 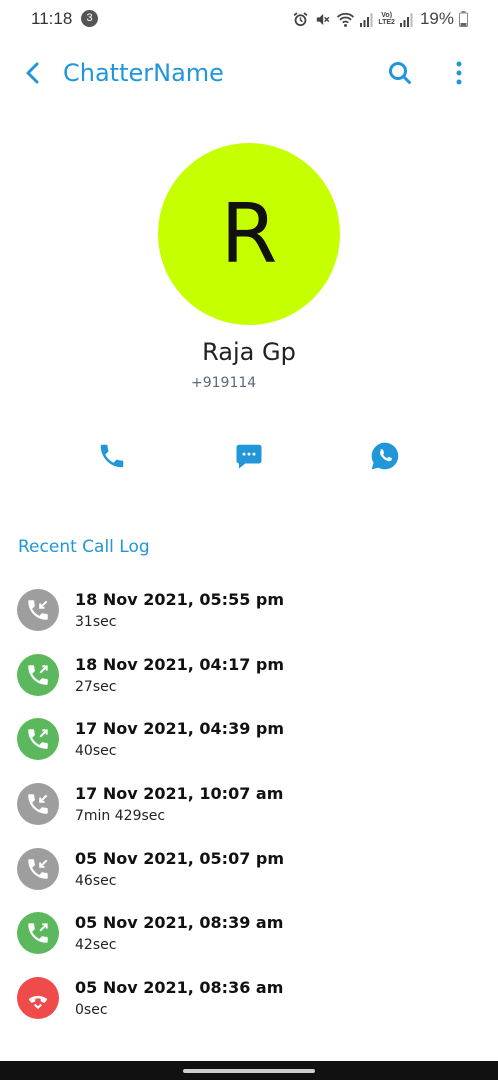 I want to click on call-log-row: 18 Nov 2021, 04:17 pm 27sec, so click(x=249, y=673).